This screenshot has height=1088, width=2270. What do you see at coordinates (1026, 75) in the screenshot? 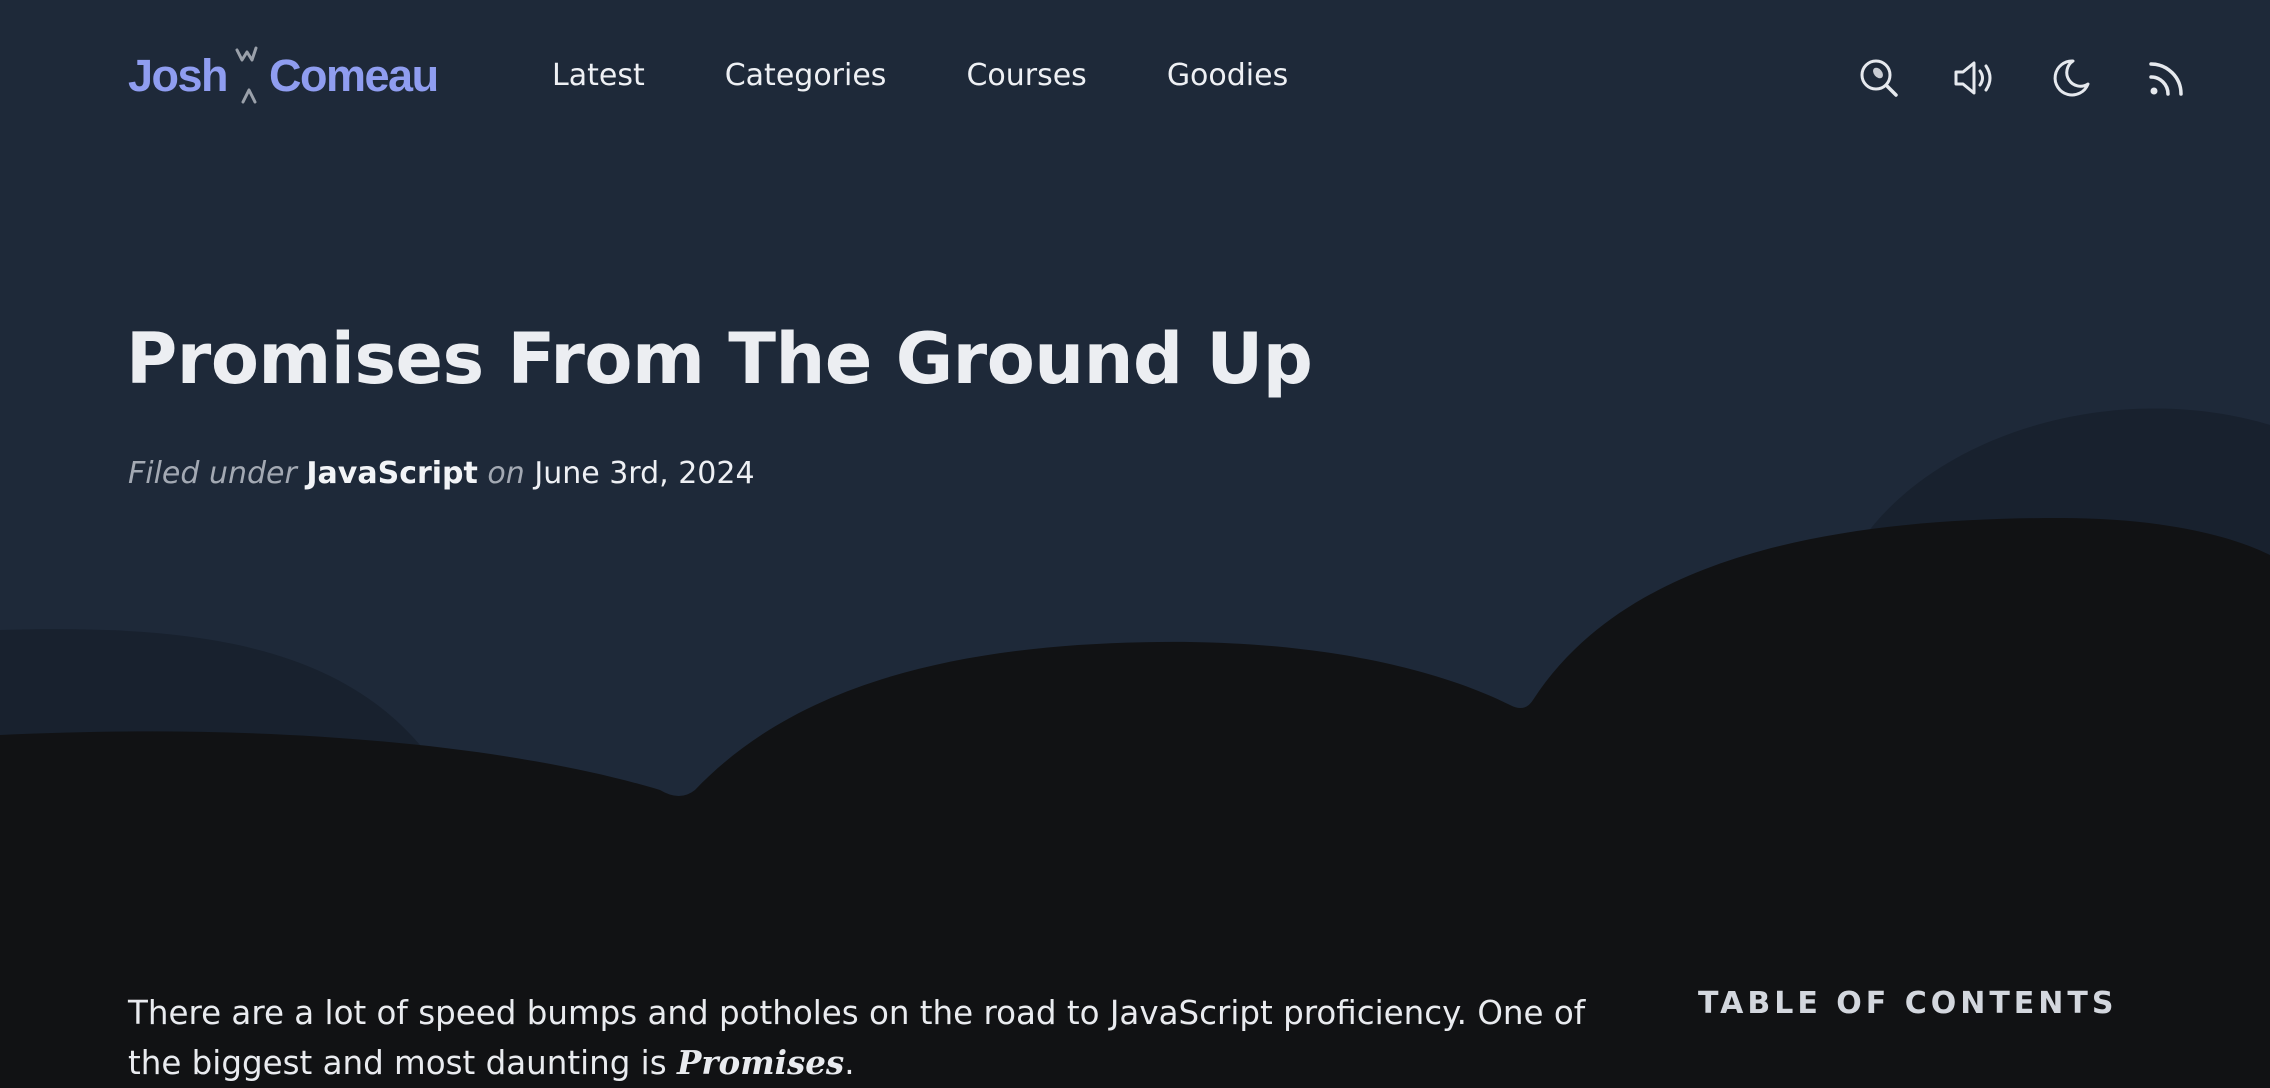
I see `nav-courses: Courses` at bounding box center [1026, 75].